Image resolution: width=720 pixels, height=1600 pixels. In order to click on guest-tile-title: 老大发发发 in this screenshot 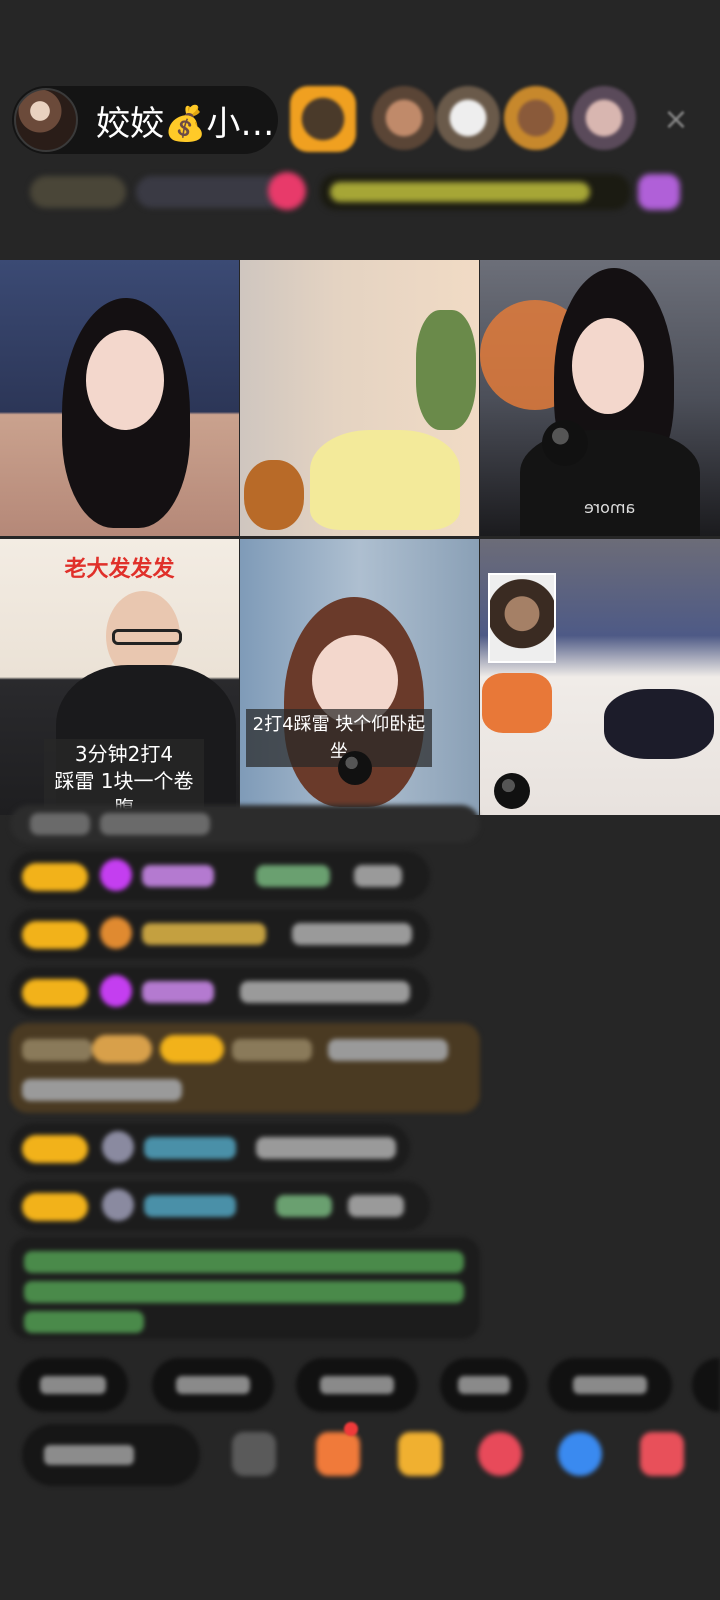, I will do `click(119, 569)`.